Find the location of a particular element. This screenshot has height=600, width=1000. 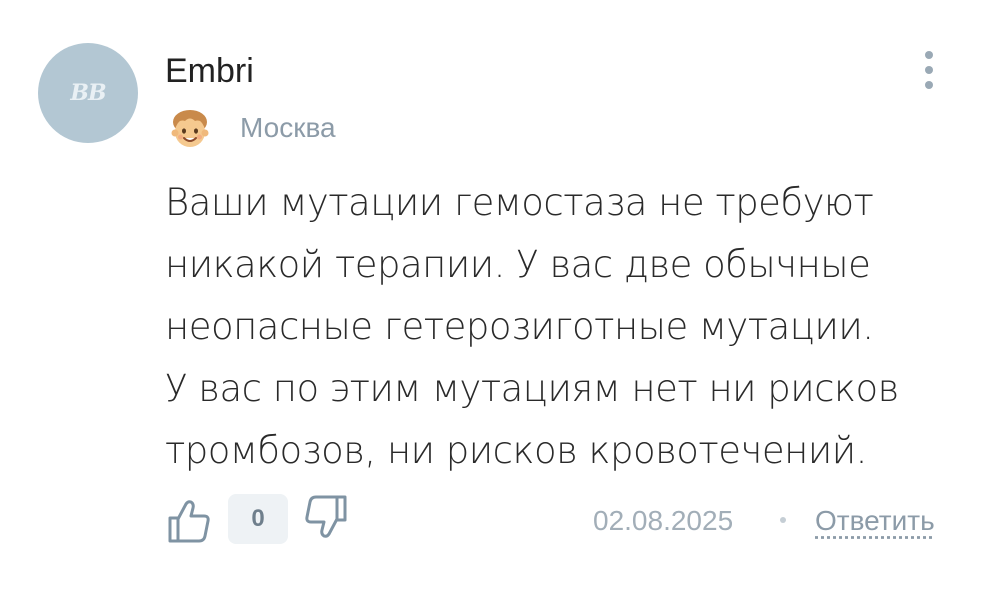

reply-link: Ответить is located at coordinates (875, 521).